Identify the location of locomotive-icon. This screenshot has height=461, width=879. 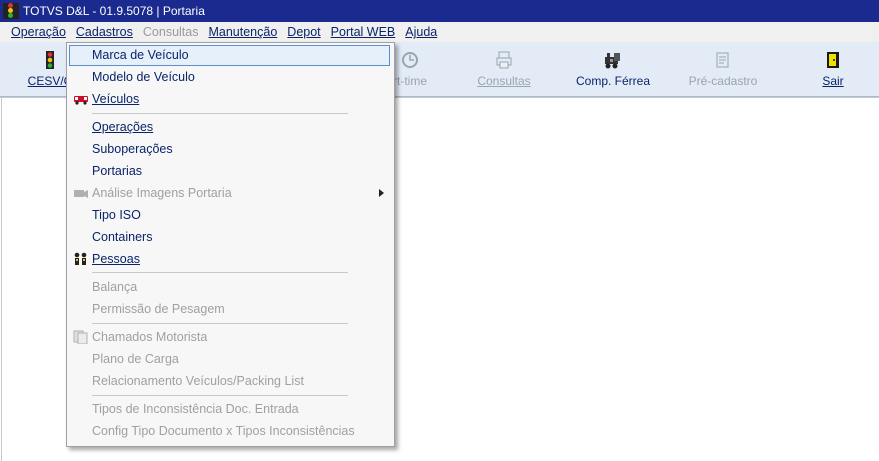
(613, 60).